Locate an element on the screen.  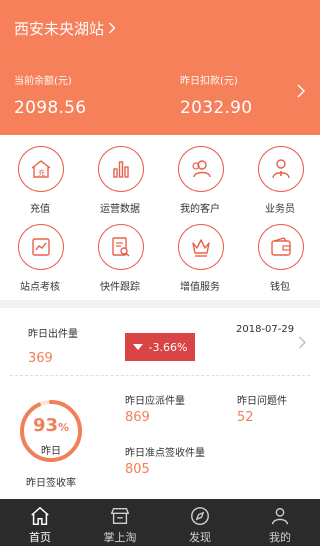
menu-item-label: 钱包 is located at coordinates (280, 287).